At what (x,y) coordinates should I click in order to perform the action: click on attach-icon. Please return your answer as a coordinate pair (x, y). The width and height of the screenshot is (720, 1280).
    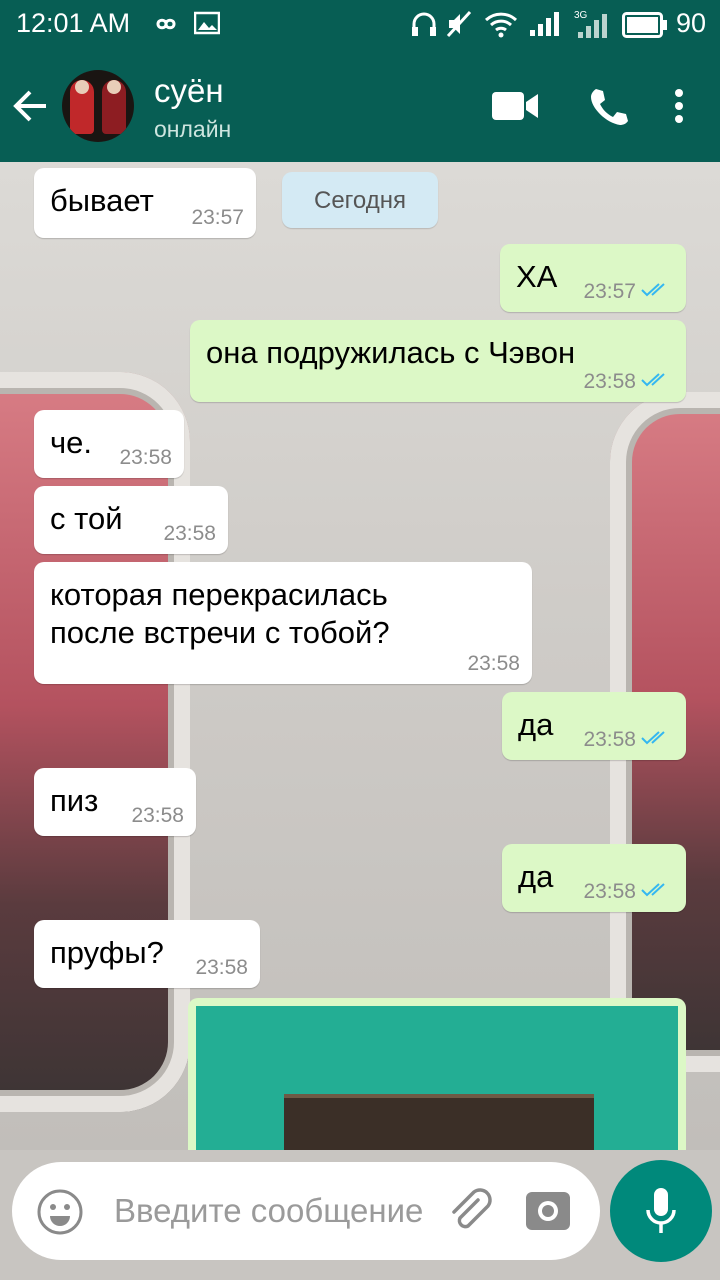
    Looking at the image, I should click on (469, 1213).